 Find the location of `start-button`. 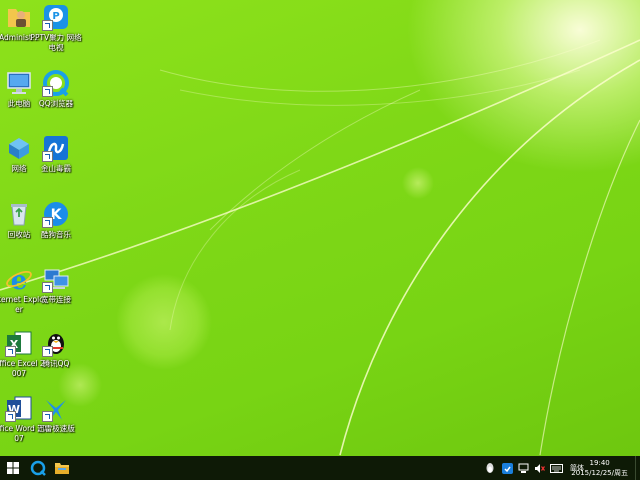

start-button is located at coordinates (13, 468).